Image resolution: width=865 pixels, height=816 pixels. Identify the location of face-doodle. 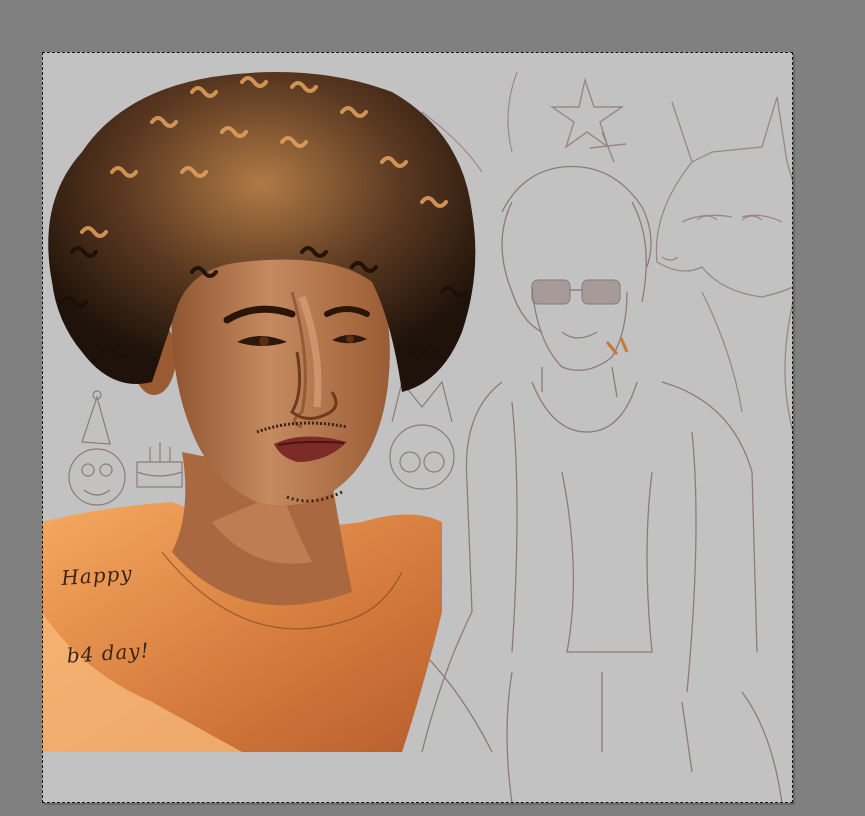
(97, 477).